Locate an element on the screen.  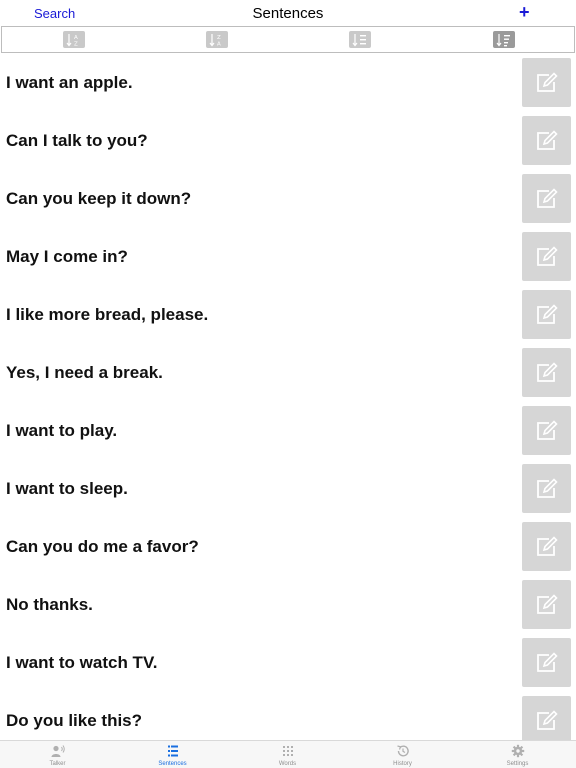
list-item: Can you keep it down? is located at coordinates (288, 199).